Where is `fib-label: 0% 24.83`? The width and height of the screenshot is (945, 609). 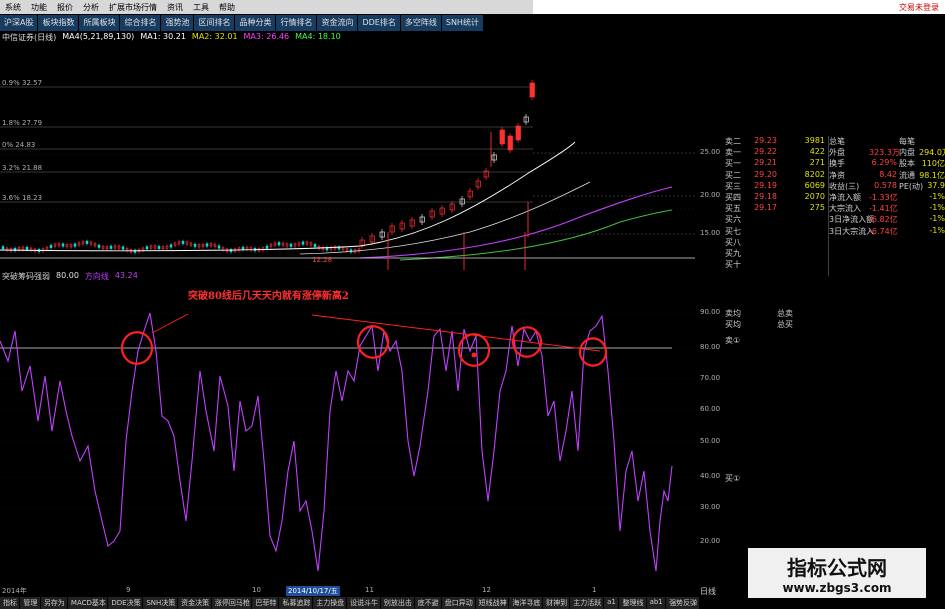 fib-label: 0% 24.83 is located at coordinates (18, 145).